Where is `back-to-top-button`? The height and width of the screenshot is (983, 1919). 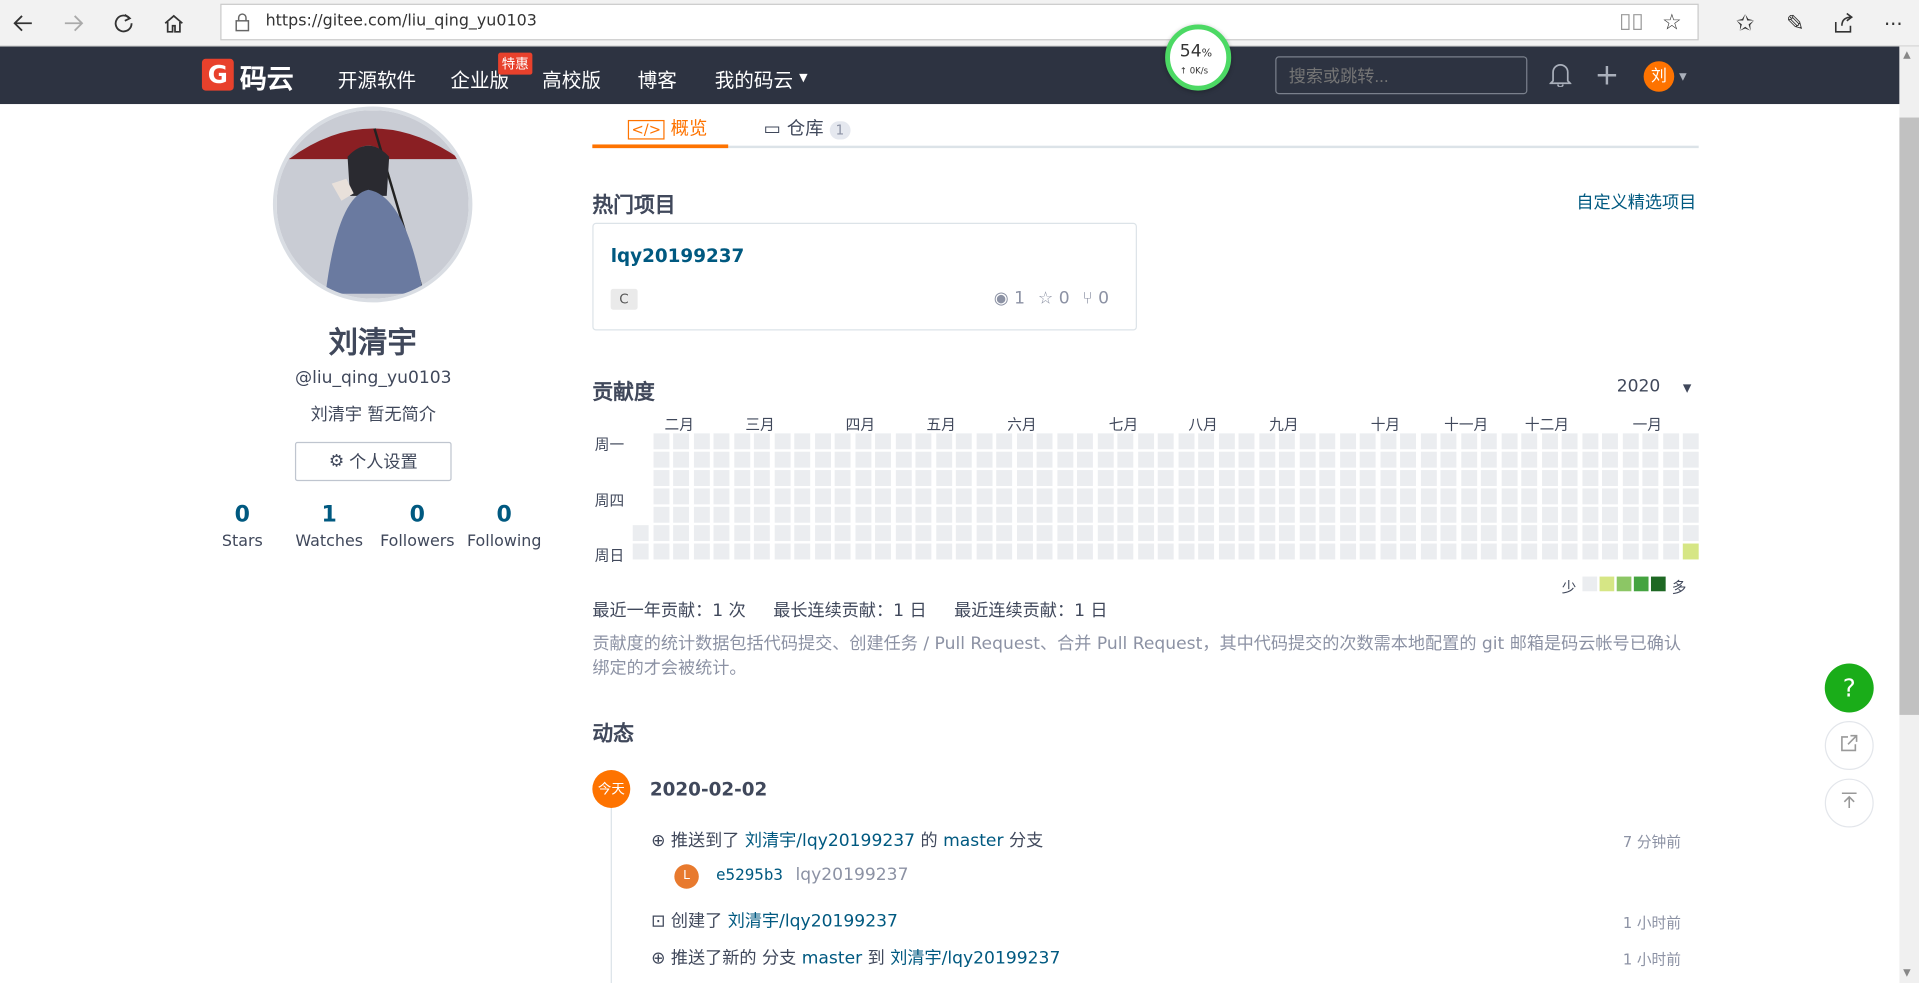 back-to-top-button is located at coordinates (1849, 803).